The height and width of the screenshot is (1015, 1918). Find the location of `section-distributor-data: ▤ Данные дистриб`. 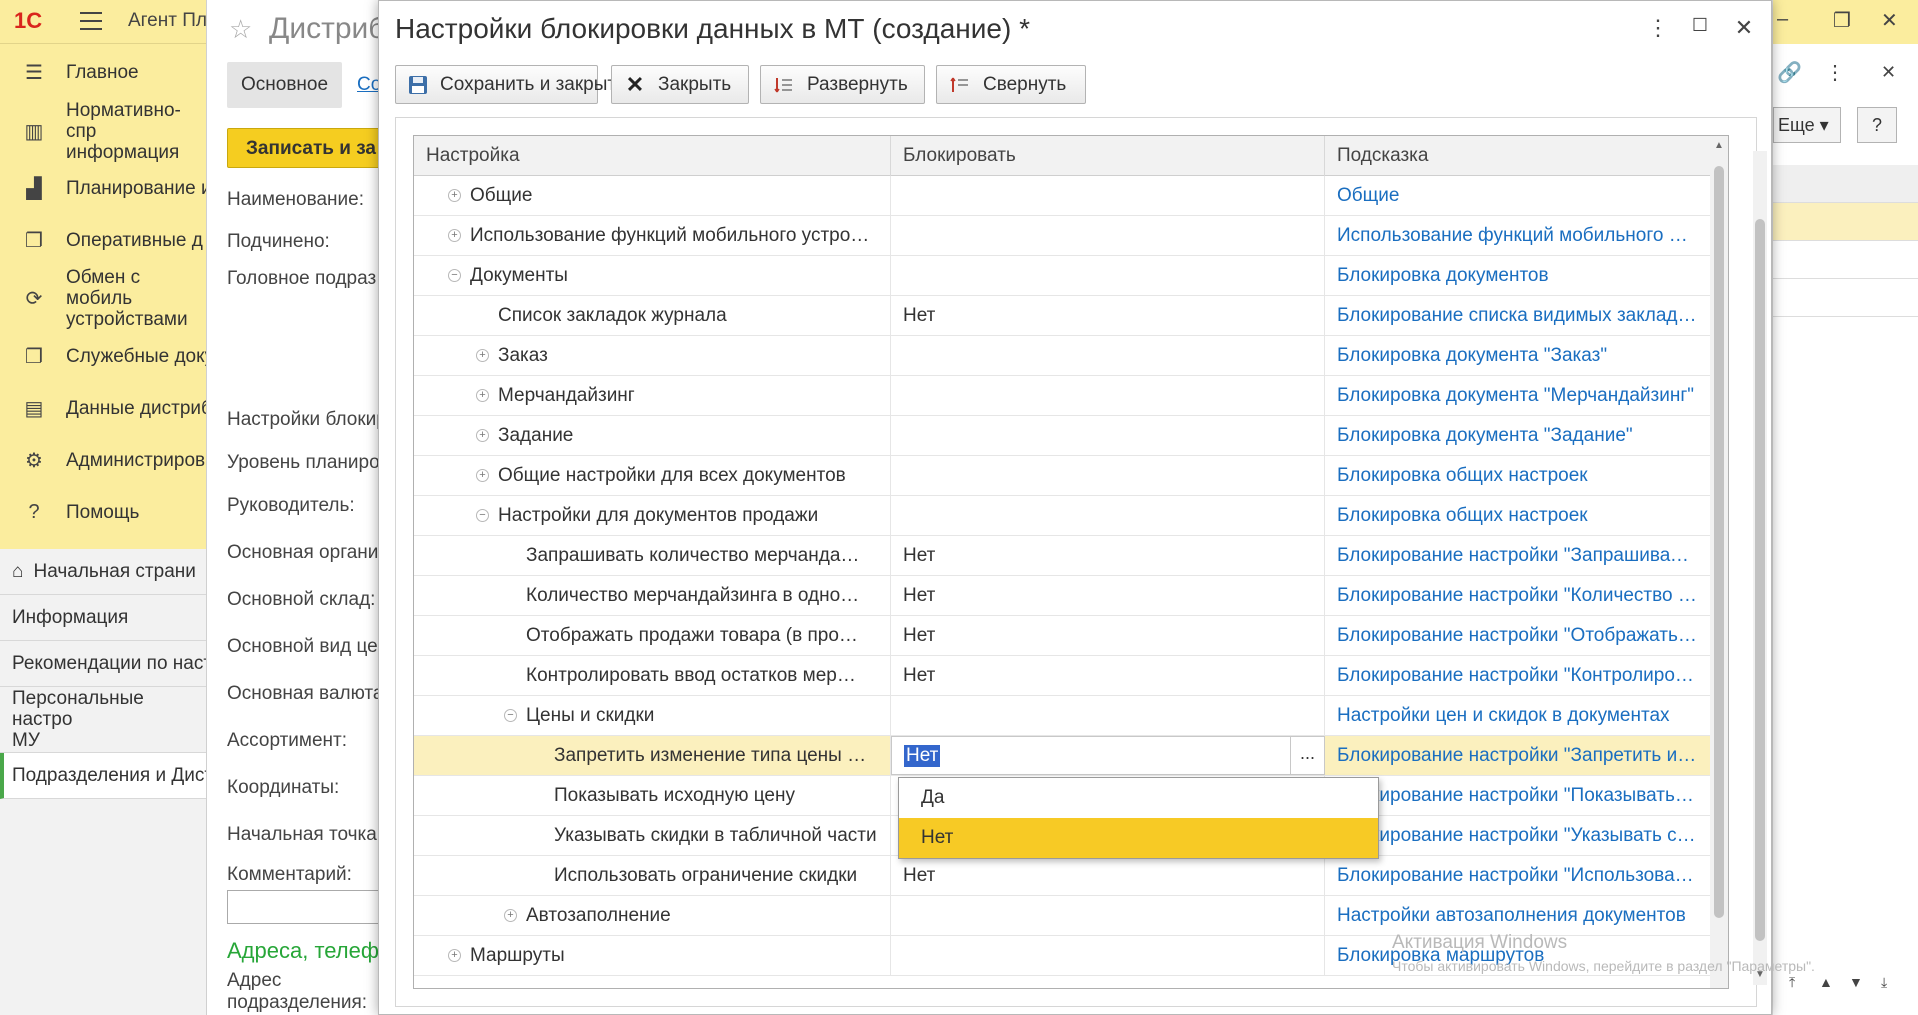

section-distributor-data: ▤ Данные дистриб is located at coordinates (103, 408).